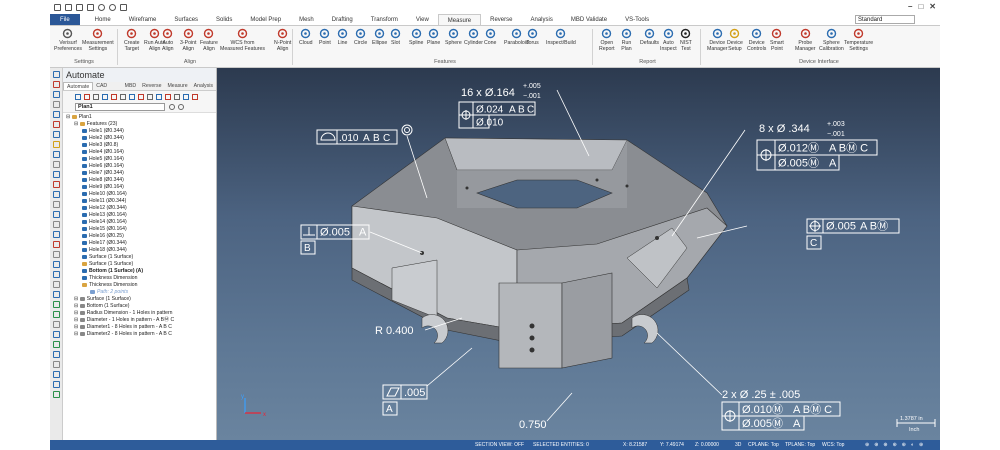 The height and width of the screenshot is (450, 1000). I want to click on tab-view: View, so click(422, 19).